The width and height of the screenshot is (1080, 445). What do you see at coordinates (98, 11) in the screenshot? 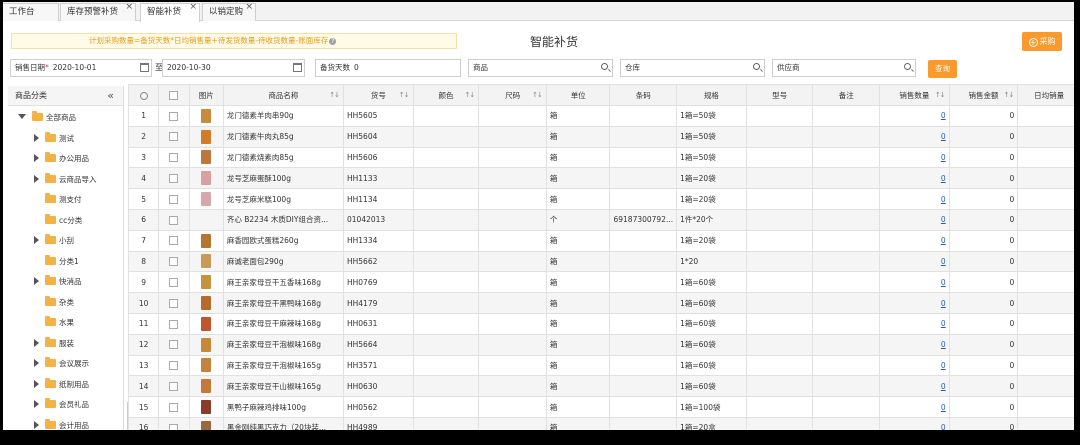
I see `tab-stock-alert: 库存预警补货 ×` at bounding box center [98, 11].